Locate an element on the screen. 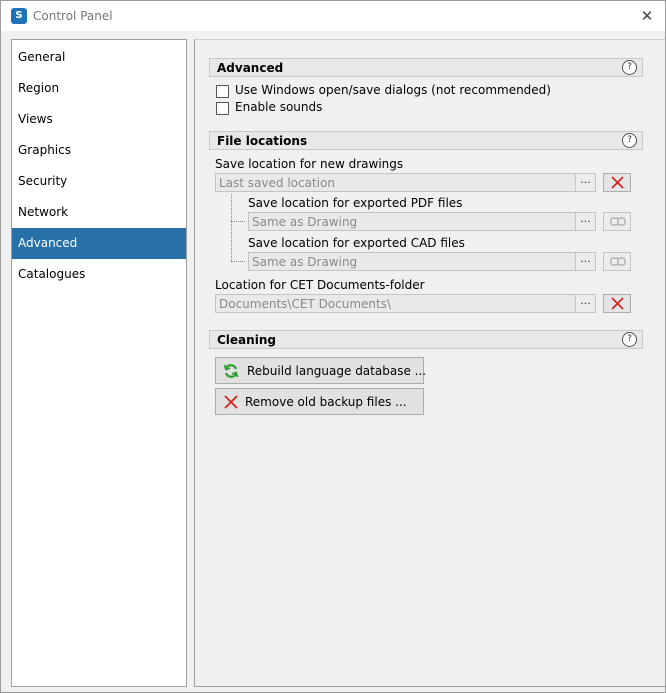  clear-new-drawings-button is located at coordinates (617, 182).